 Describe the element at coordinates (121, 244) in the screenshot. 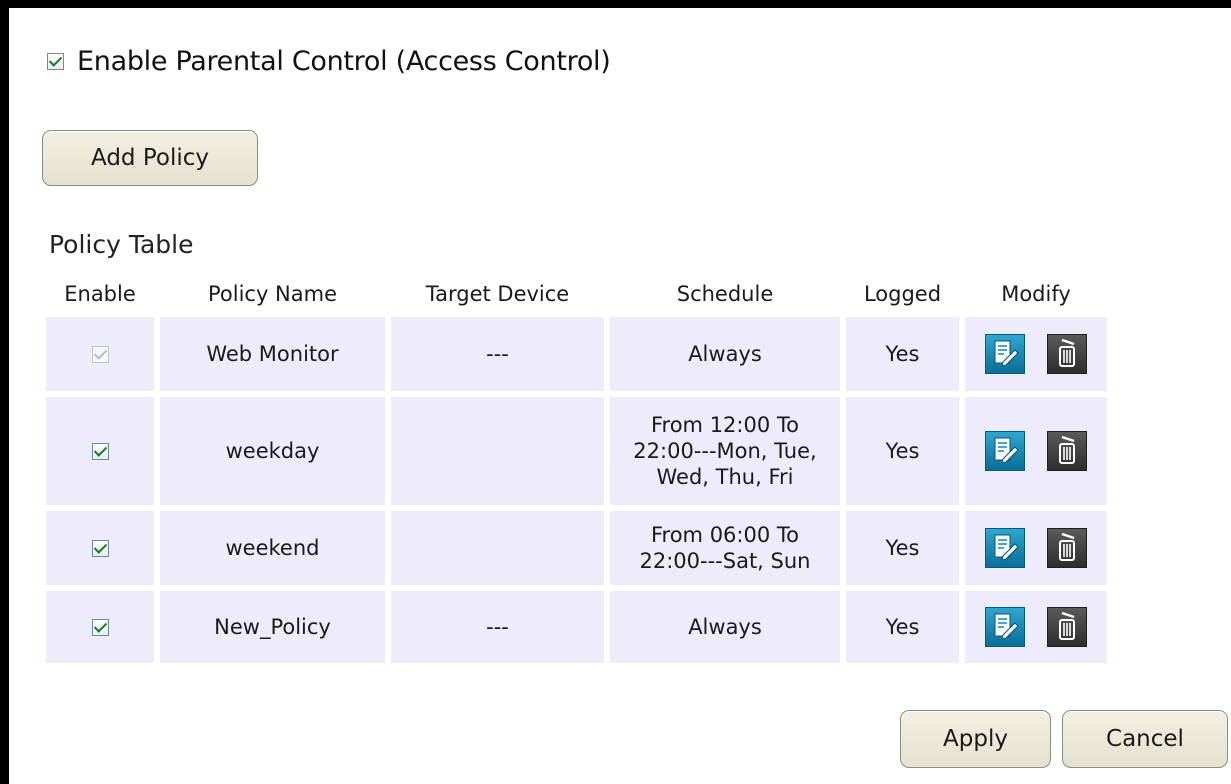

I see `policy-table-title: Policy Table` at that location.